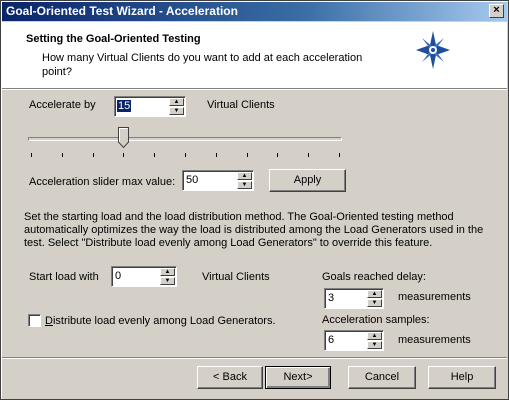 The image size is (509, 400). What do you see at coordinates (123, 137) in the screenshot?
I see `acceleration-slider-thumb` at bounding box center [123, 137].